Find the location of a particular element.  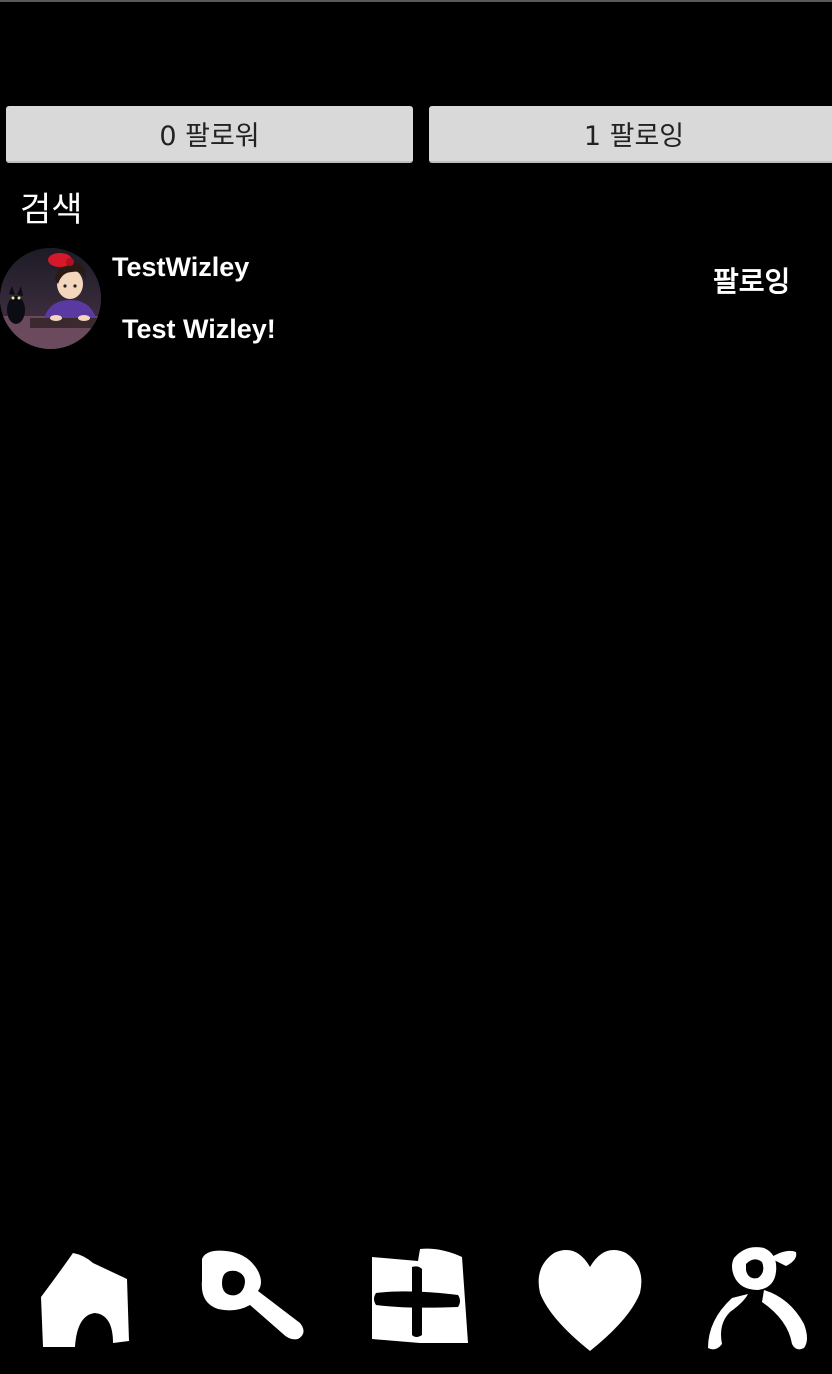

nav-search is located at coordinates (252, 1298).